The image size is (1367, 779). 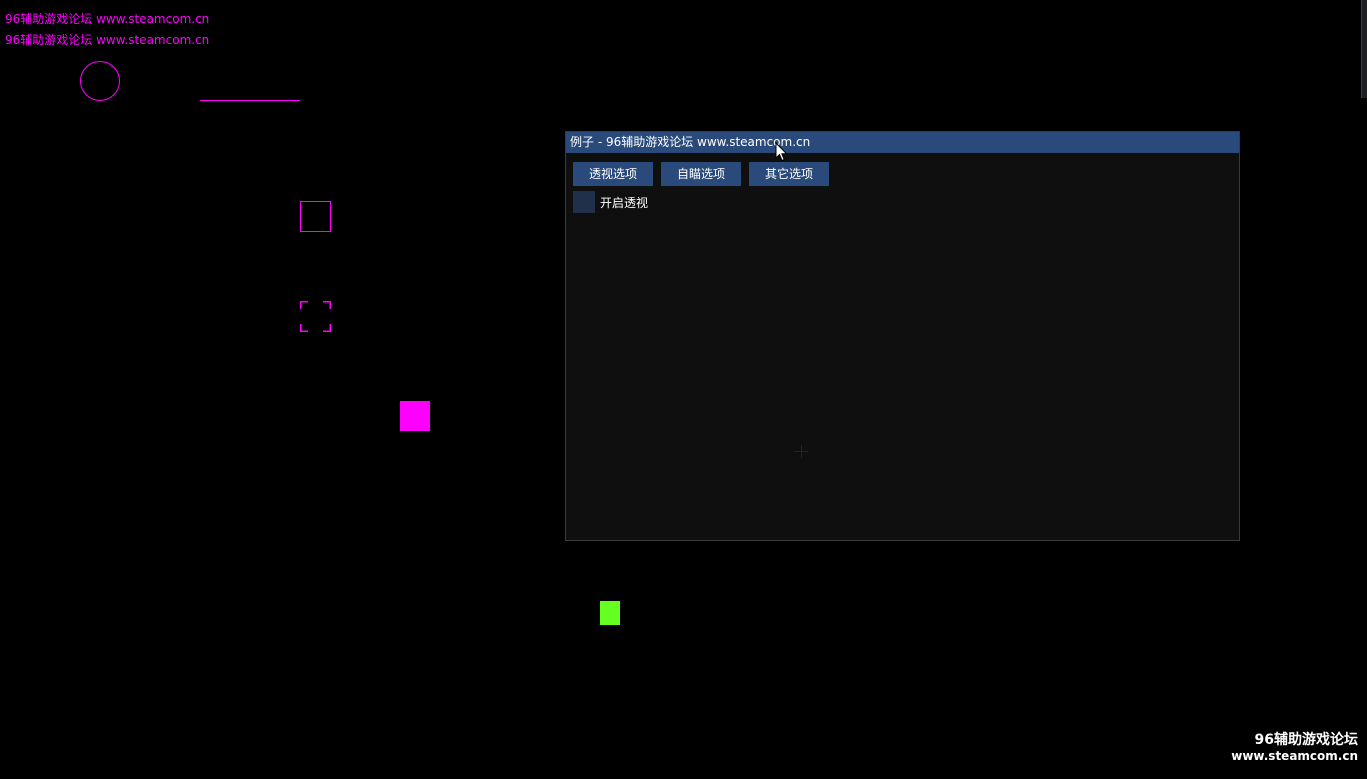 What do you see at coordinates (415, 416) in the screenshot?
I see `drawn-filled-rectangle` at bounding box center [415, 416].